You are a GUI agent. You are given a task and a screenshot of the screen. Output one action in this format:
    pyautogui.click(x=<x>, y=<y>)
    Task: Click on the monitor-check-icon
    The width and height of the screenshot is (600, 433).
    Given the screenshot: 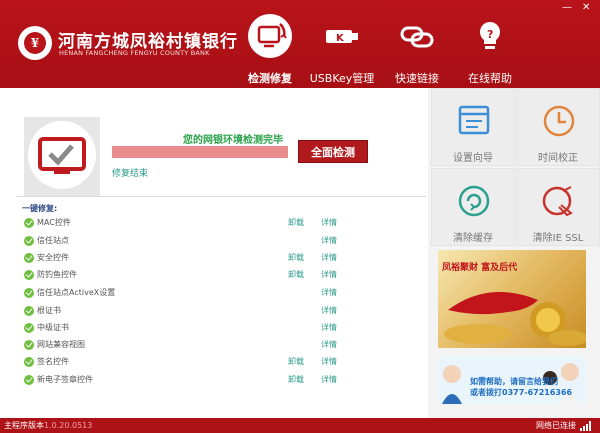 What is the action you would take?
    pyautogui.click(x=62, y=155)
    